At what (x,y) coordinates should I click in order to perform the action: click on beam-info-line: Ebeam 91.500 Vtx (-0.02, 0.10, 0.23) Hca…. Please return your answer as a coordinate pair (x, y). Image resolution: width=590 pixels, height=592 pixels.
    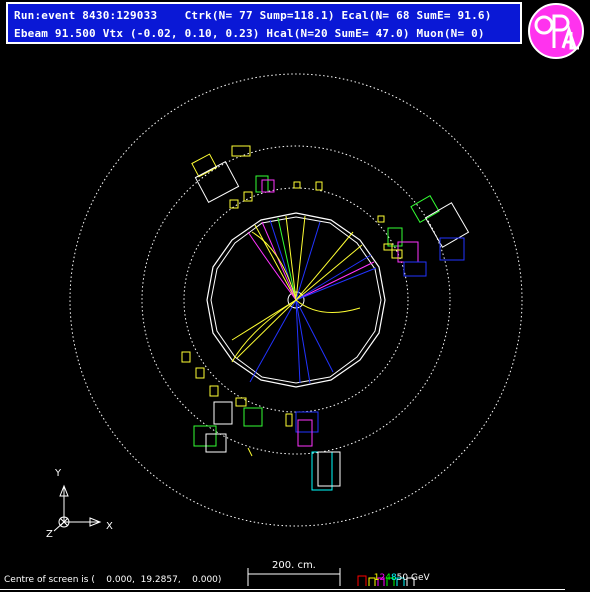
    Looking at the image, I should click on (249, 33).